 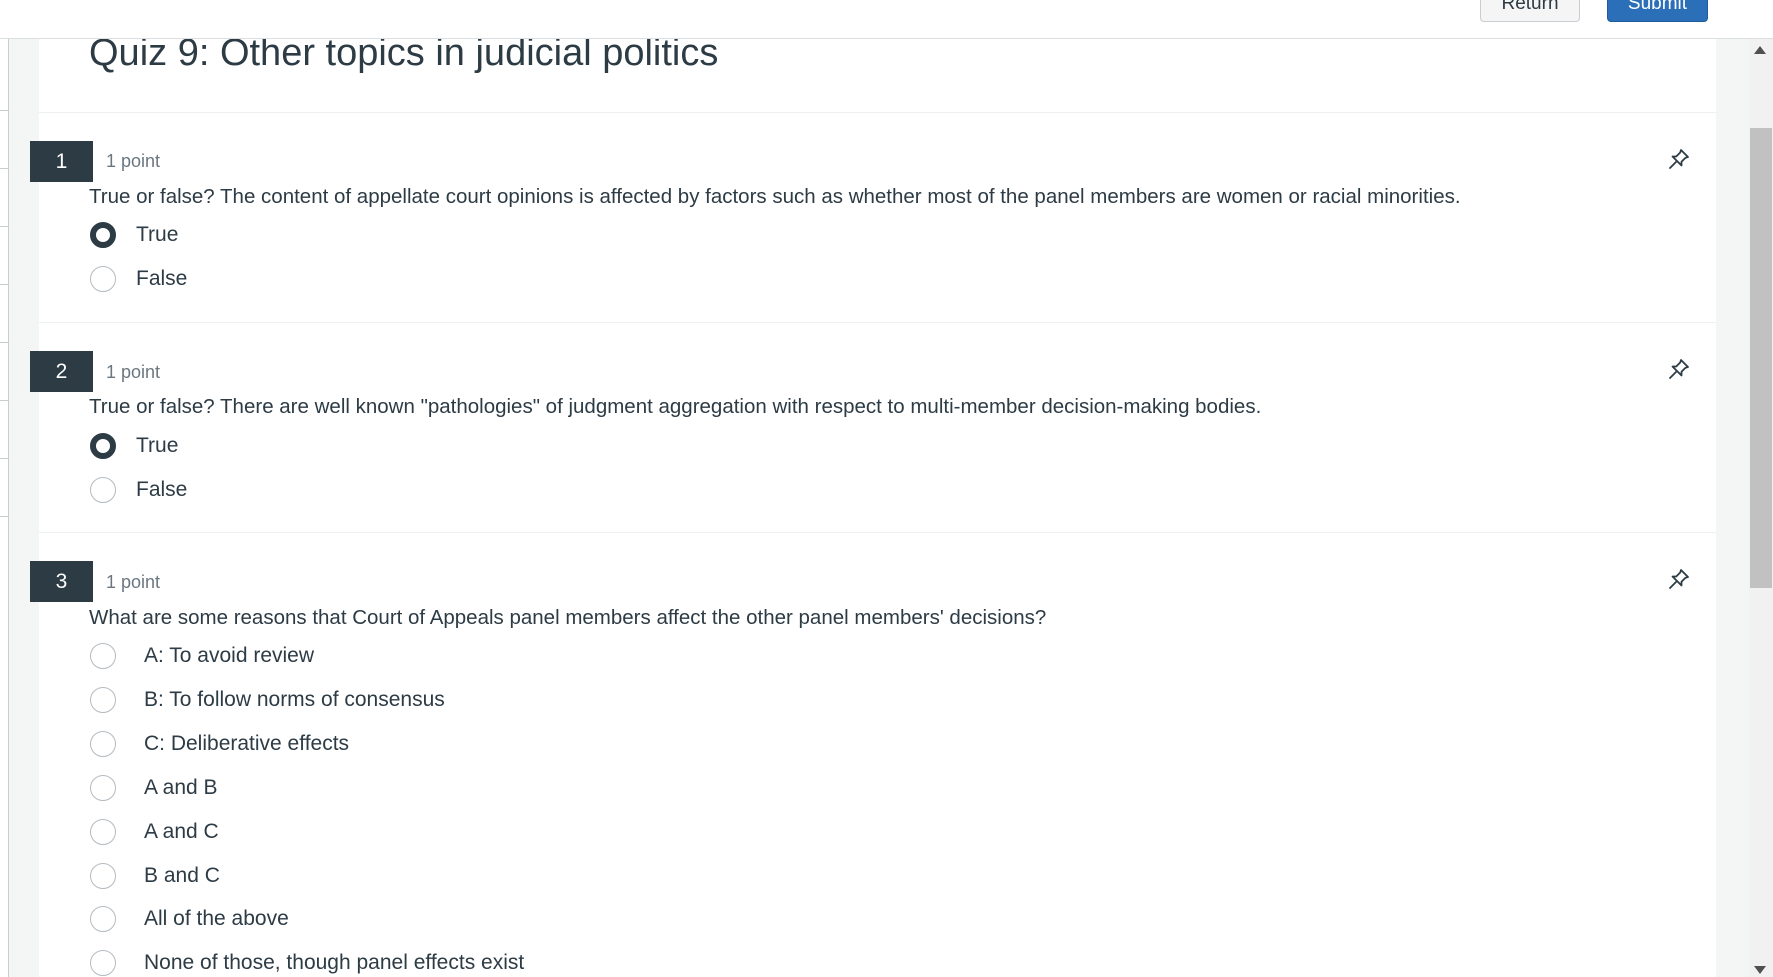 I want to click on option-label: A and C, so click(x=181, y=832).